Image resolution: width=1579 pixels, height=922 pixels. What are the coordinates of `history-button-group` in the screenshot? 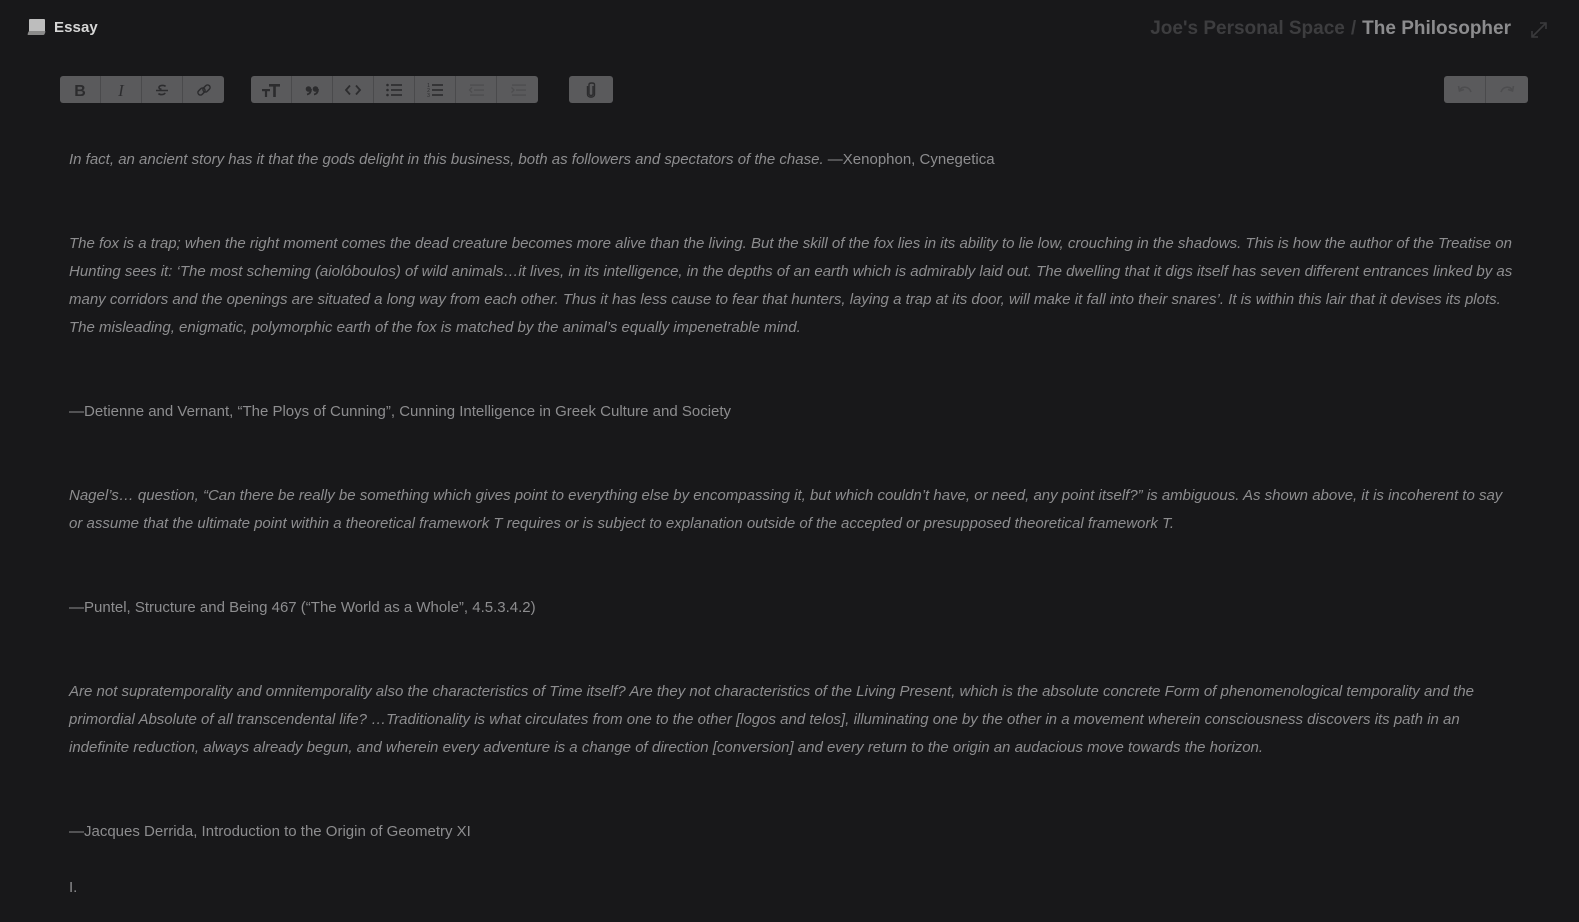 It's located at (1486, 89).